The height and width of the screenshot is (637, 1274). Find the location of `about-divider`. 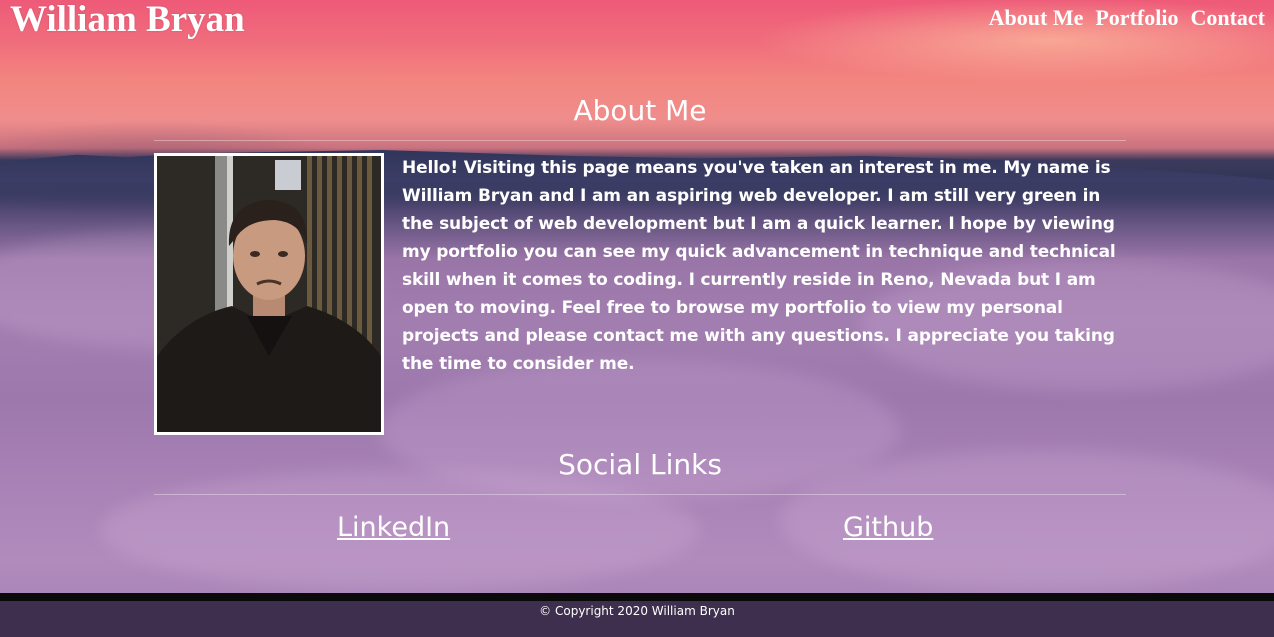

about-divider is located at coordinates (640, 140).